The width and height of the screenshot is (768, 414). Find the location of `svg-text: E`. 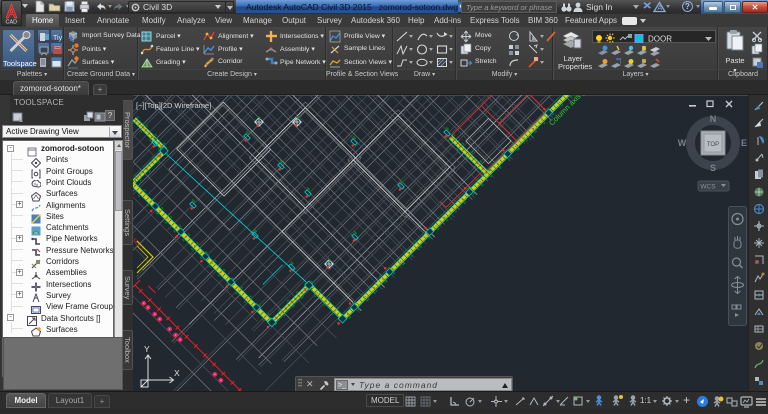

svg-text: E is located at coordinates (744, 143).